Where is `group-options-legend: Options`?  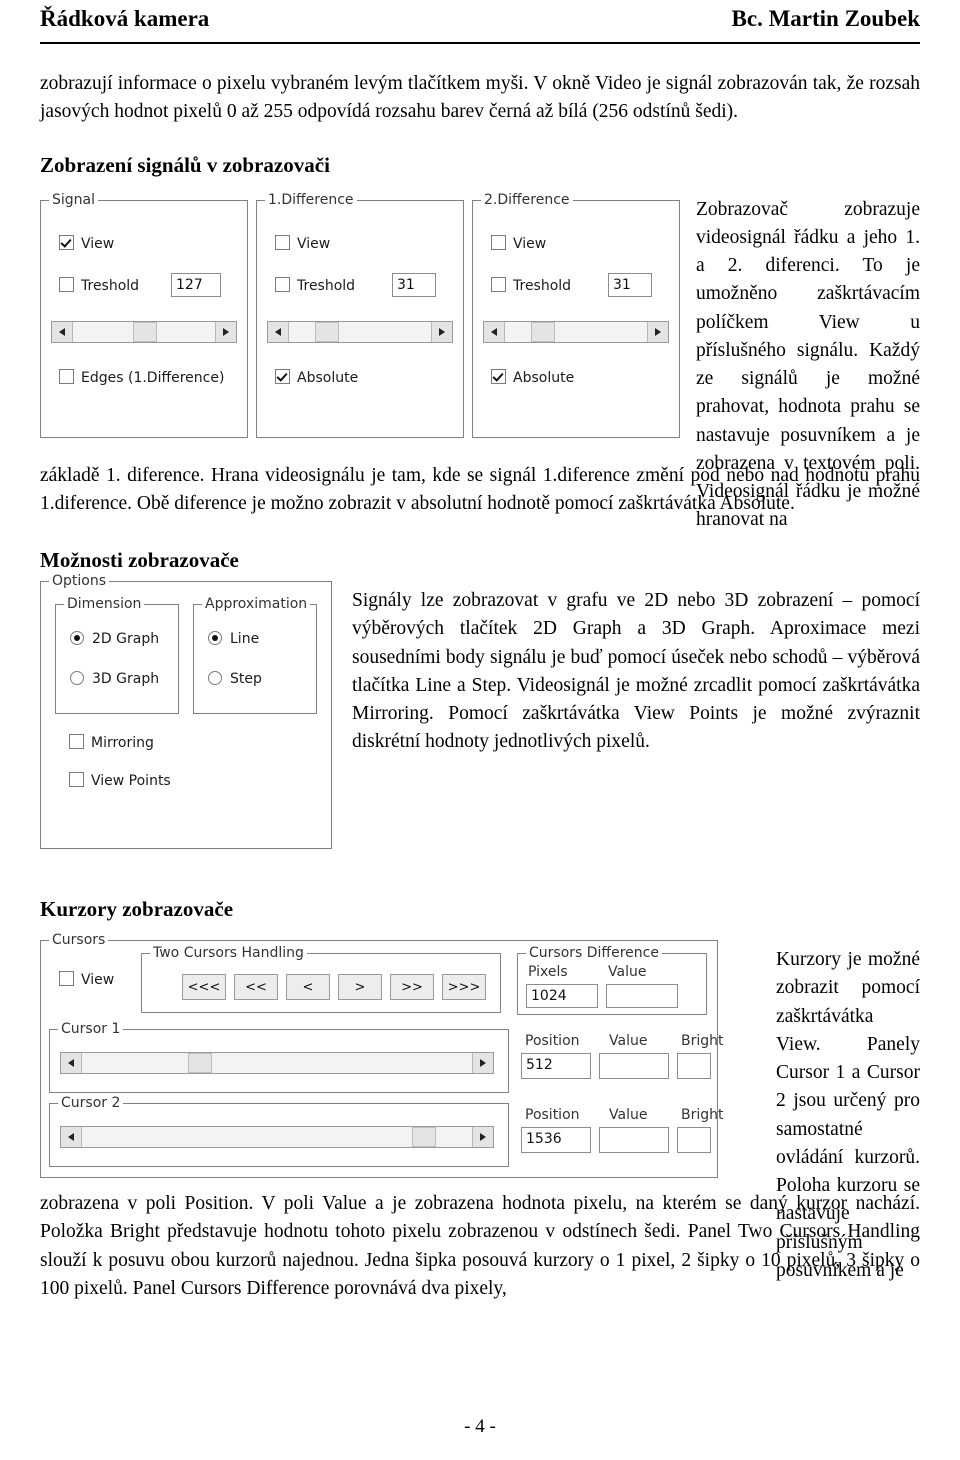 group-options-legend: Options is located at coordinates (79, 581).